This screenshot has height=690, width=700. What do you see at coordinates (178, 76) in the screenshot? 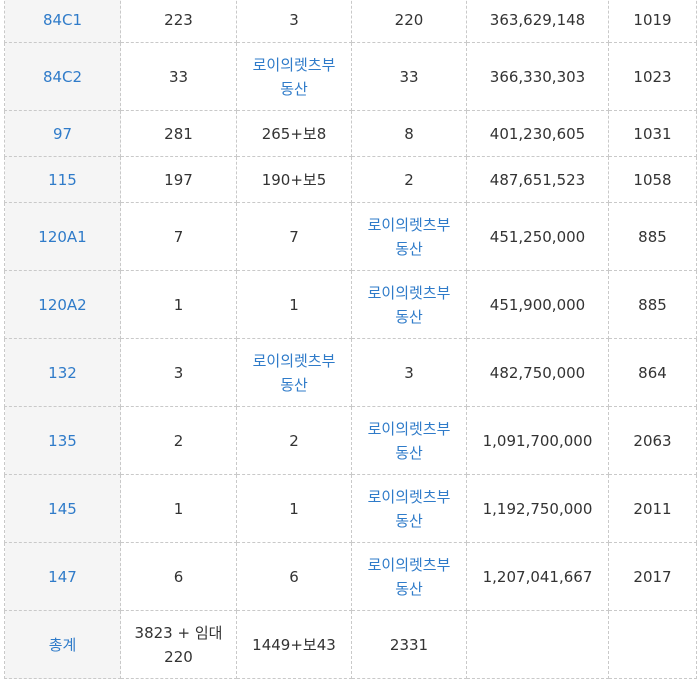
I see `cell-c2: 33` at bounding box center [178, 76].